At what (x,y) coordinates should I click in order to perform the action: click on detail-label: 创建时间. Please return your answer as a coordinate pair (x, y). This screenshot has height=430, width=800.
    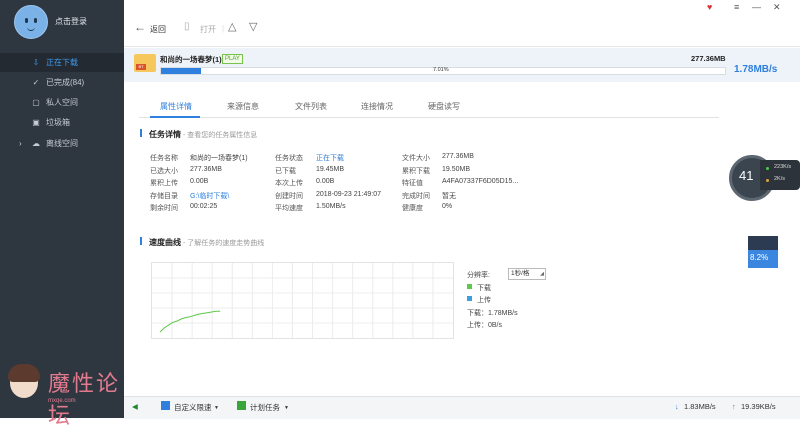
    Looking at the image, I should click on (289, 196).